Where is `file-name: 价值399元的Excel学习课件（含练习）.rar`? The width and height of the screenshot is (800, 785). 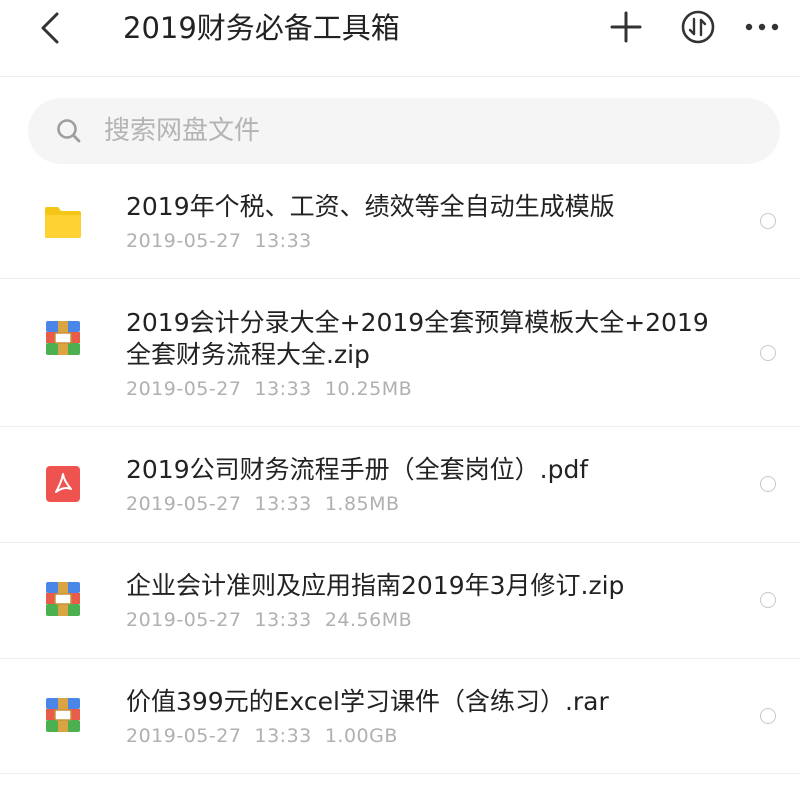
file-name: 价值399元的Excel学习课件（含练习）.rar is located at coordinates (367, 701).